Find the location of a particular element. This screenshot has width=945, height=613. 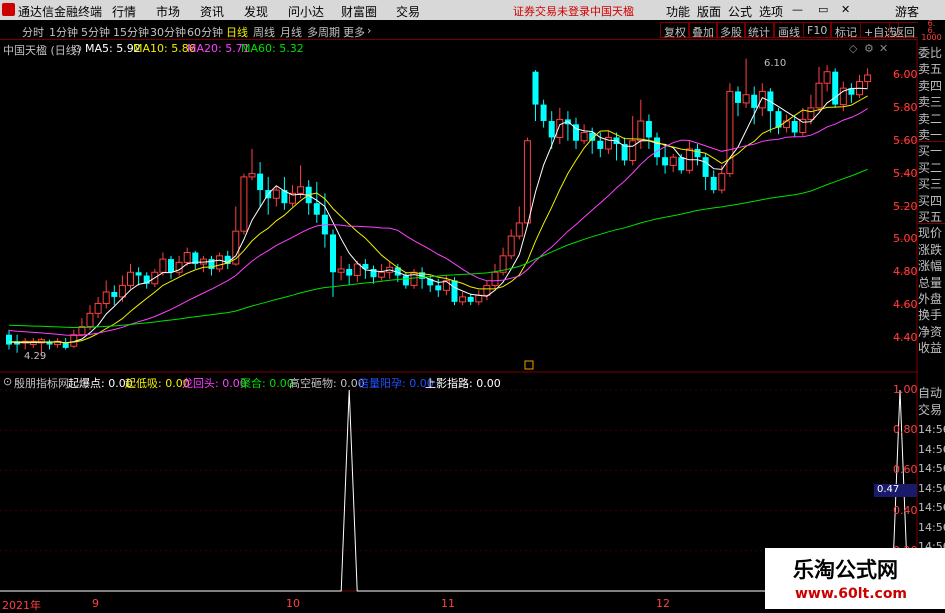

right-top-values: 6. 6. 1000 is located at coordinates (931, 32).